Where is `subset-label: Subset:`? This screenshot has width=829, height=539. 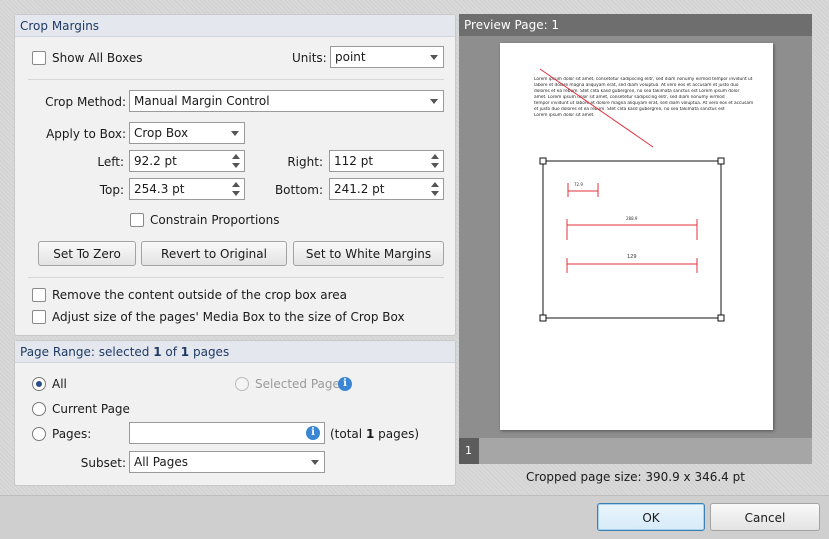
subset-label: Subset: is located at coordinates (103, 463).